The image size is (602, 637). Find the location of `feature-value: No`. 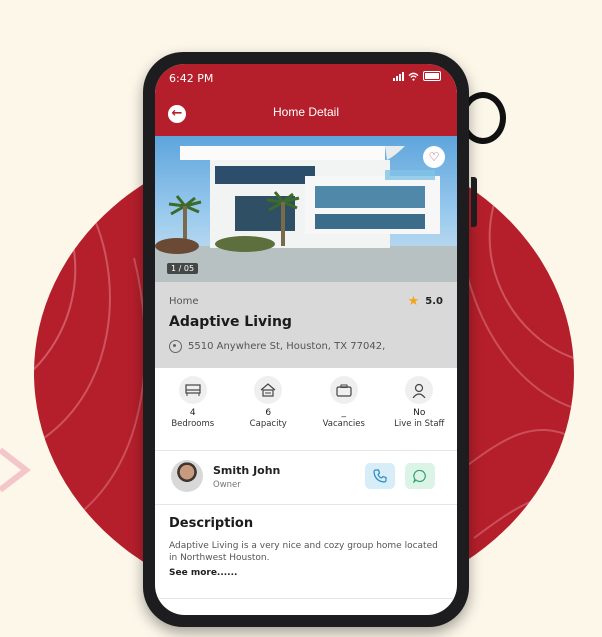

feature-value: No is located at coordinates (419, 413).